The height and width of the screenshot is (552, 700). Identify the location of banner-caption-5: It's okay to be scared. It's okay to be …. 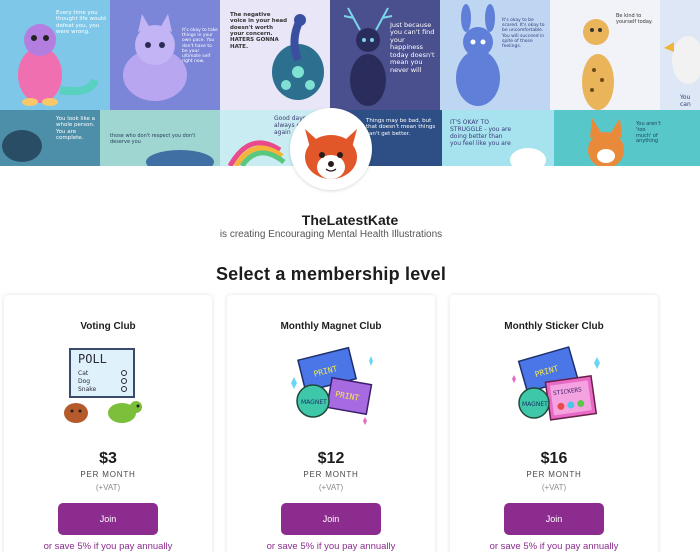
(523, 33).